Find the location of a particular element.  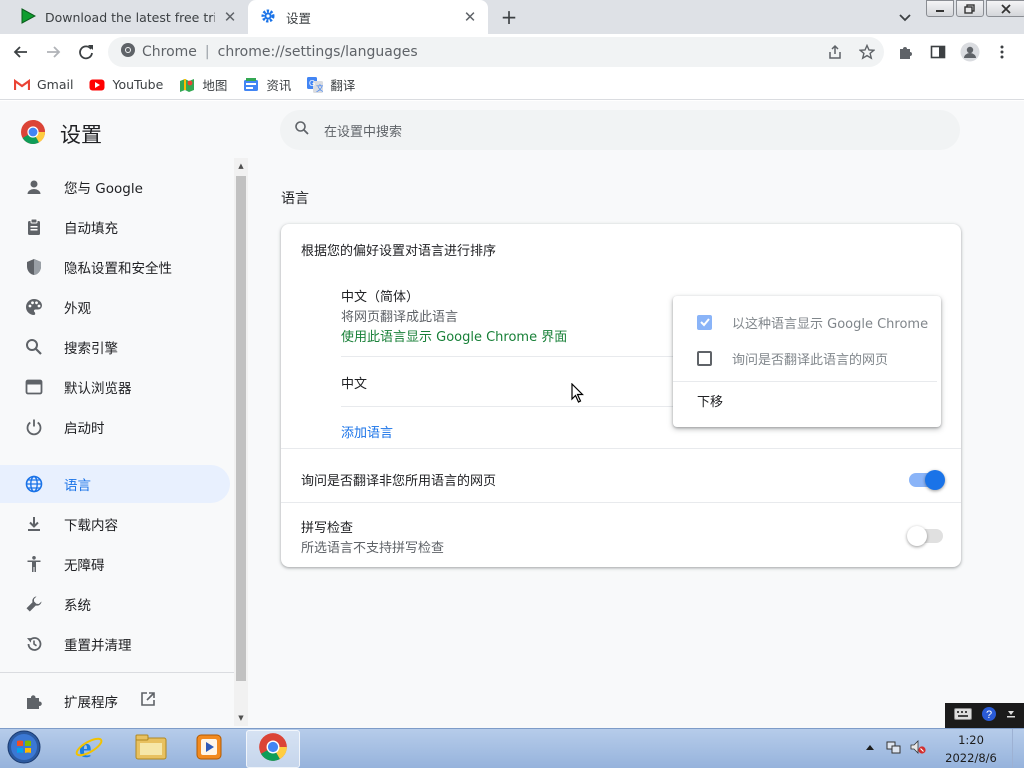

start-button is located at coordinates (24, 749).